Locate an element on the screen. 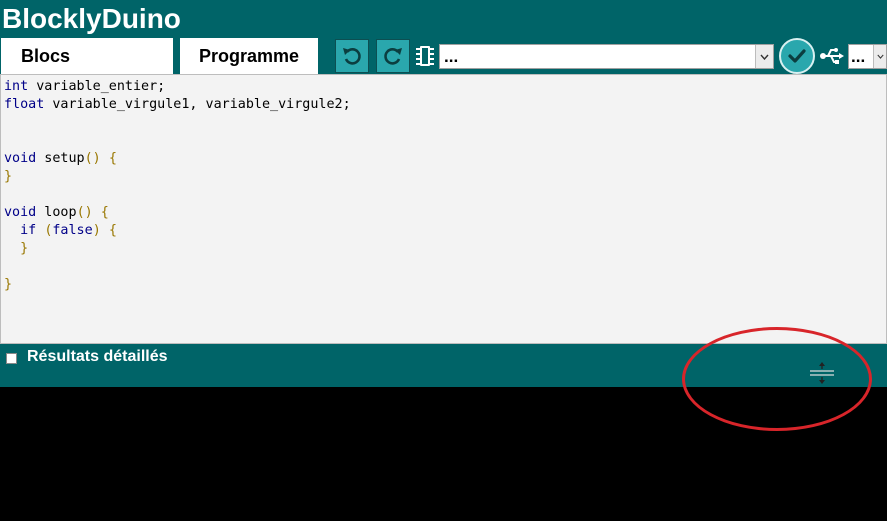  chip-icon is located at coordinates (425, 56).